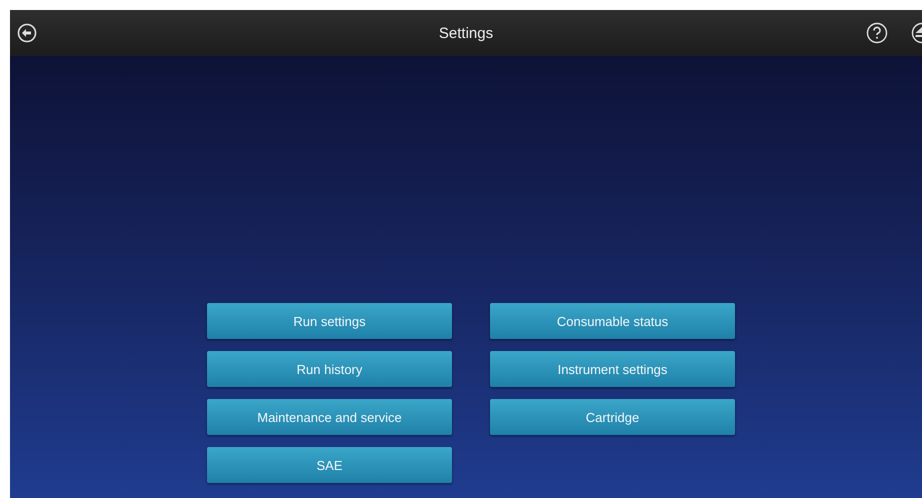 The width and height of the screenshot is (922, 498). Describe the element at coordinates (329, 465) in the screenshot. I see `menu-button: SAE` at that location.